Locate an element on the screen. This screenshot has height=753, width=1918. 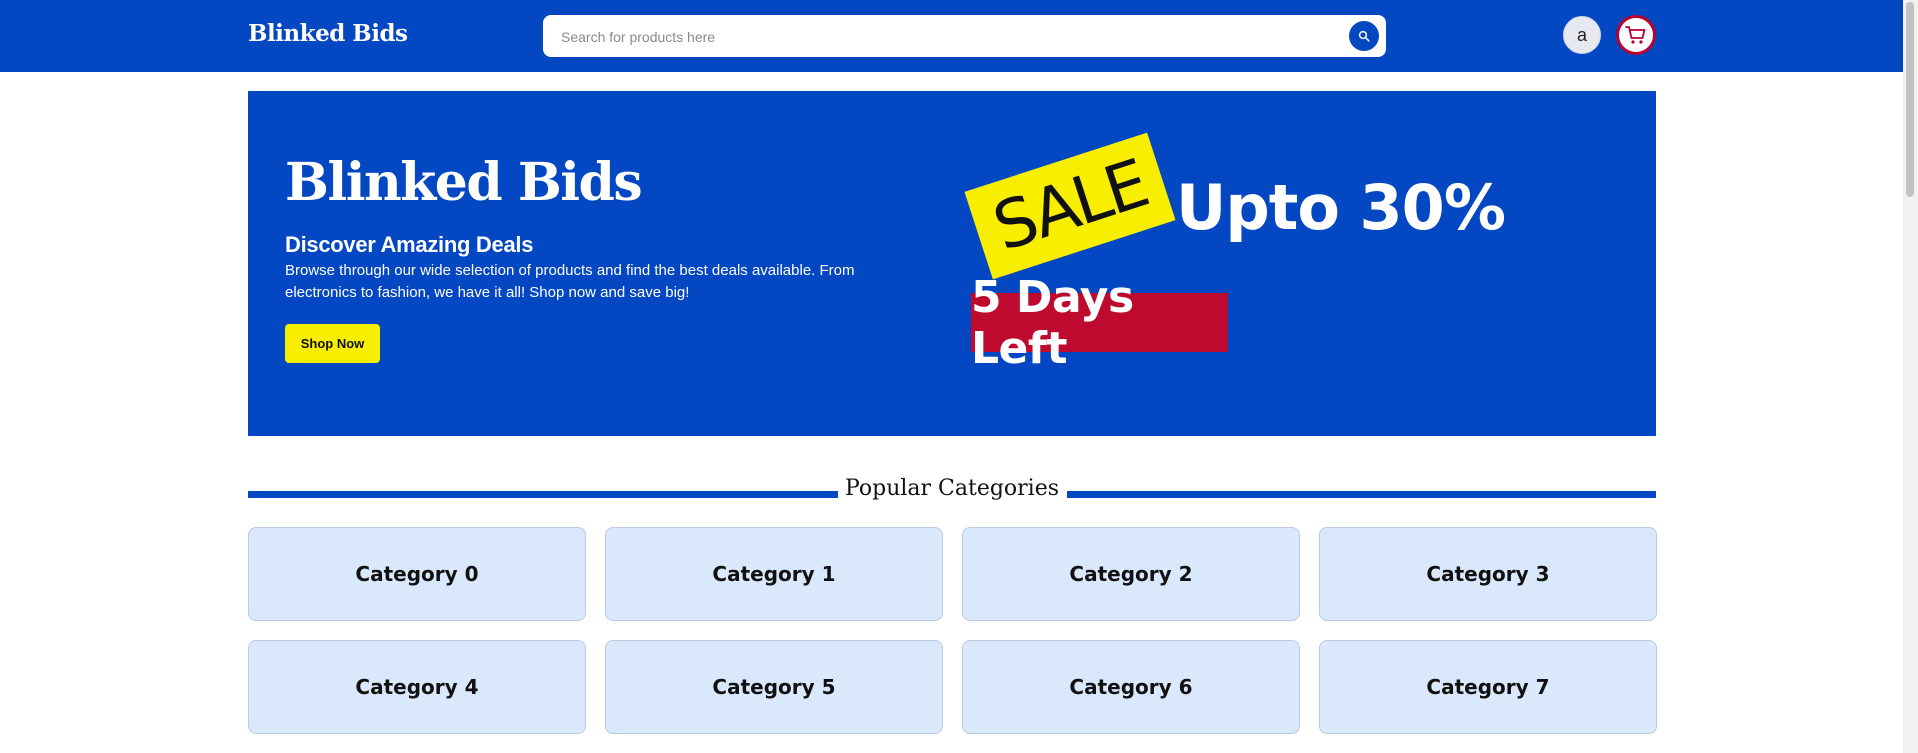
search-button is located at coordinates (1364, 36).